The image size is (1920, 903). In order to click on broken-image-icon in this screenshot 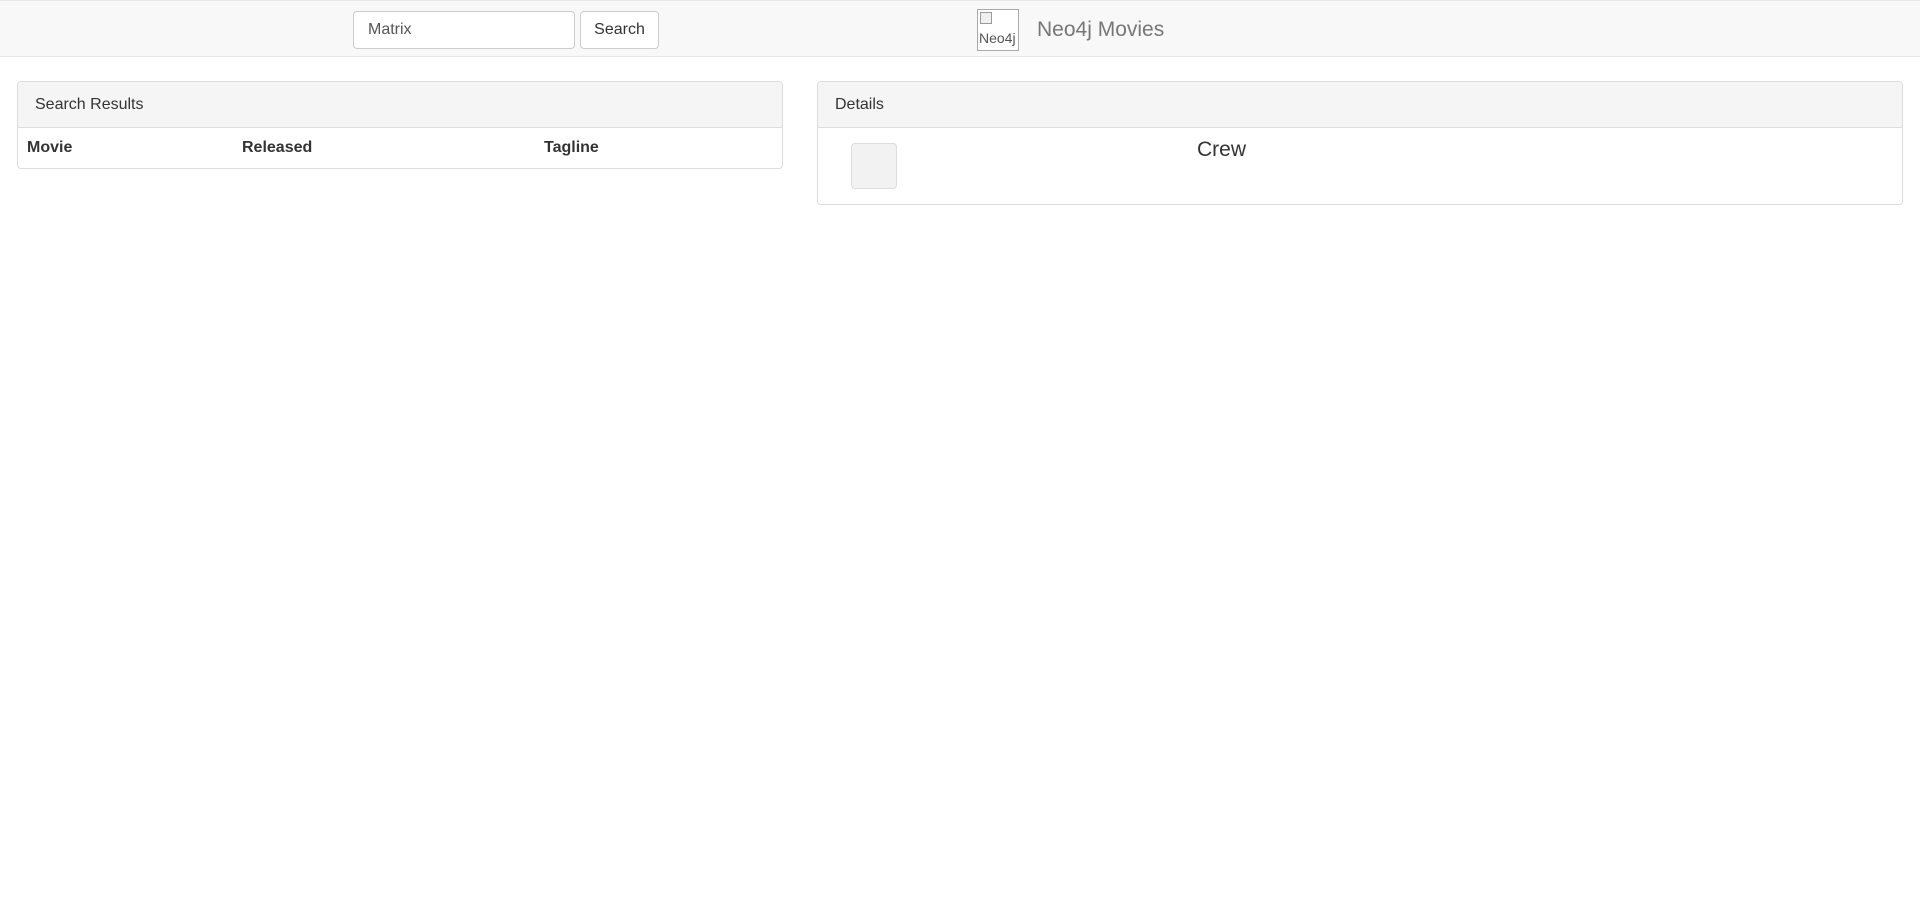, I will do `click(986, 18)`.